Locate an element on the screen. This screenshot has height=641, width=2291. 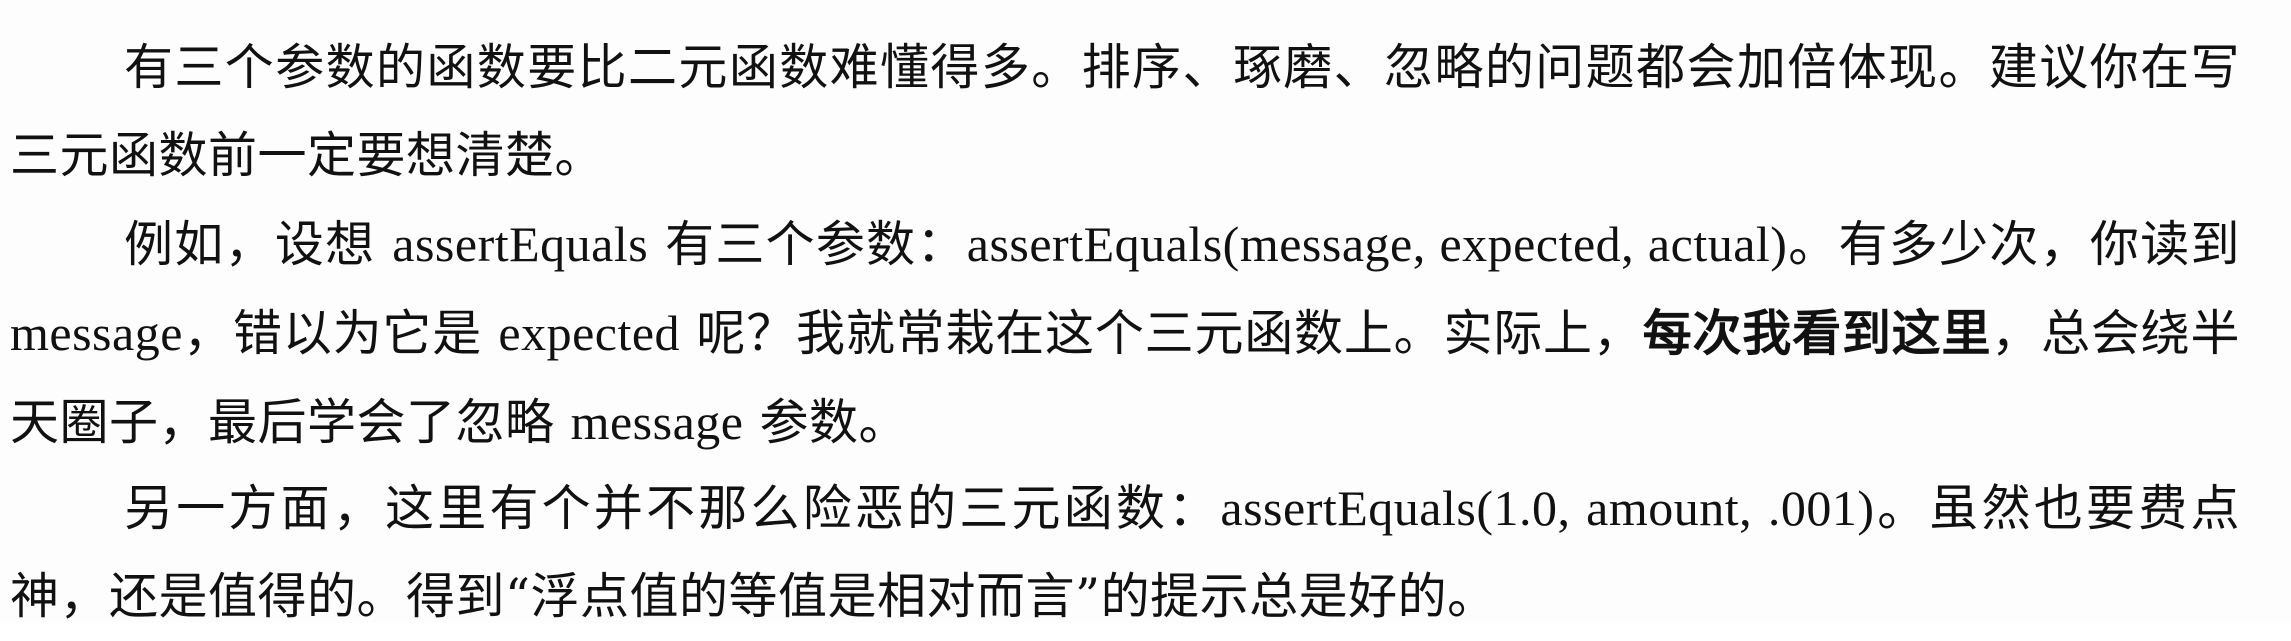
emphasized-text: 每次我看到这里 is located at coordinates (1817, 333).